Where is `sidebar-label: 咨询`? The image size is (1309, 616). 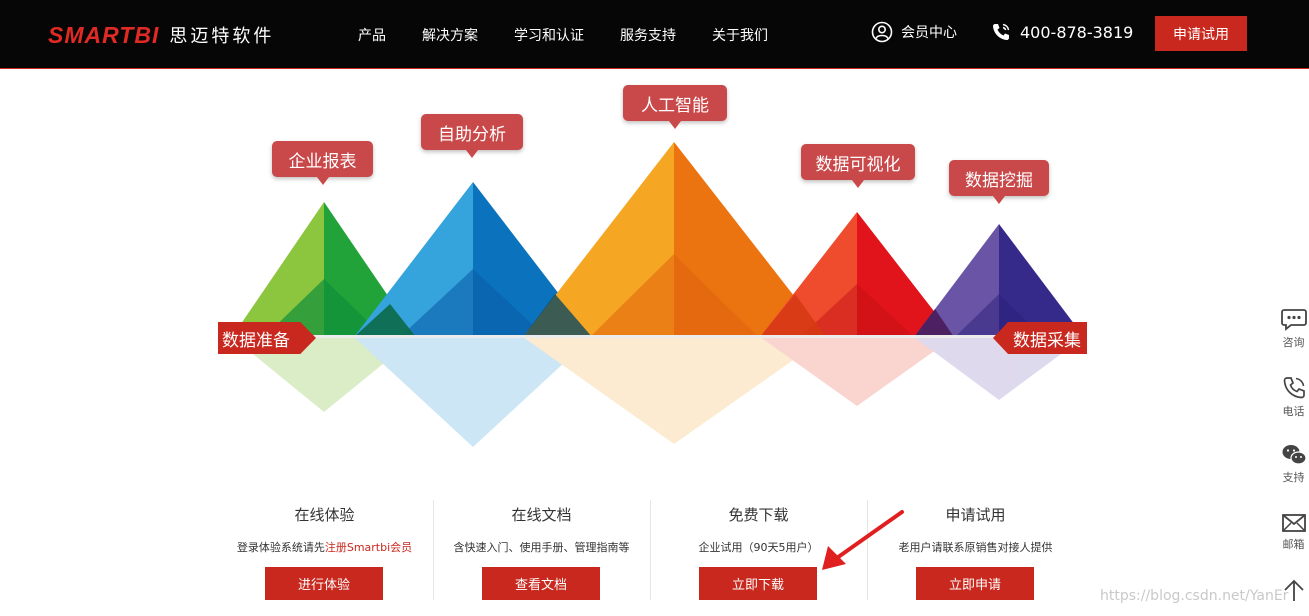
sidebar-label: 咨询 is located at coordinates (1293, 342).